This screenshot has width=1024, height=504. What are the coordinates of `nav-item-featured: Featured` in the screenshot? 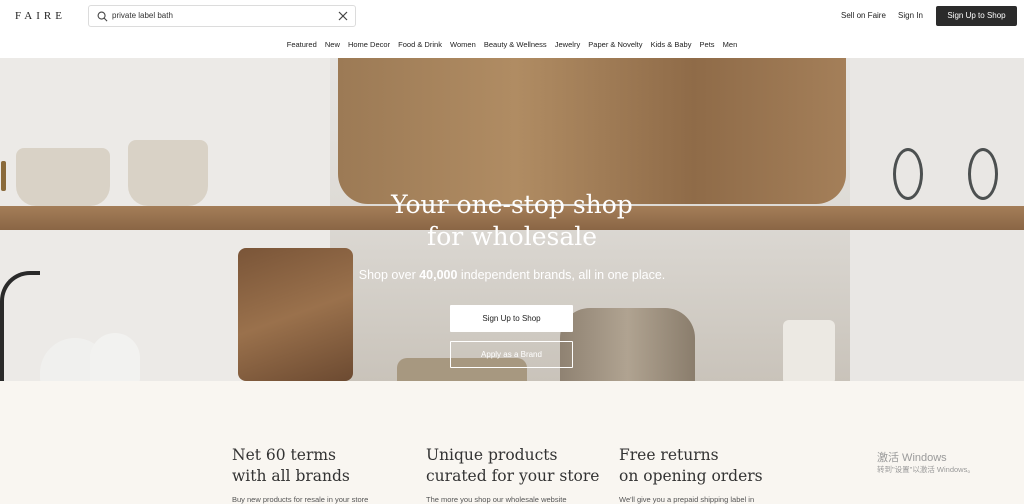 It's located at (302, 45).